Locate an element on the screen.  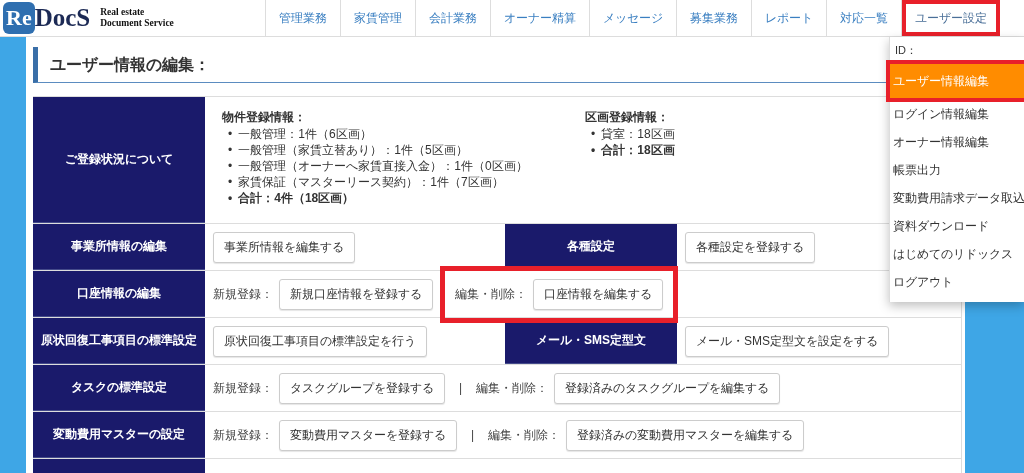
logo-tagline: Real estate is located at coordinates (123, 12).